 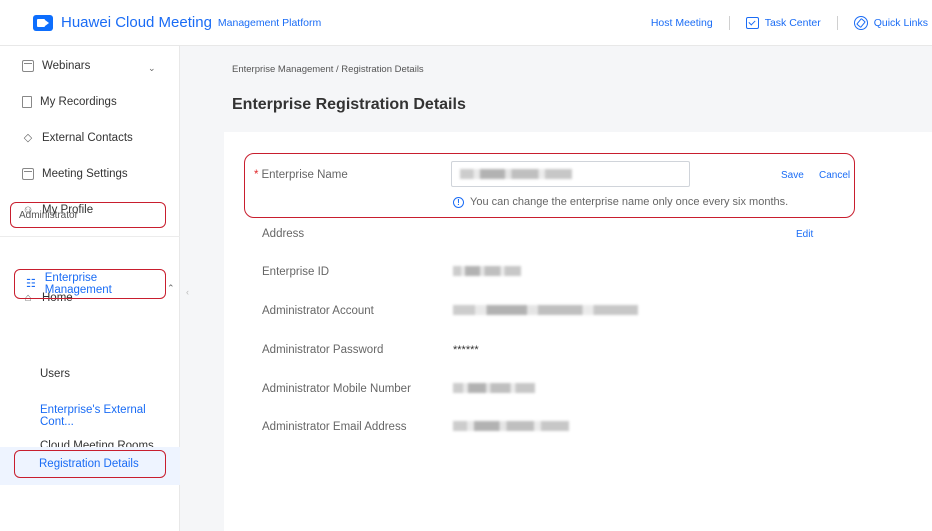 I want to click on task-center-link: Task Center, so click(x=783, y=23).